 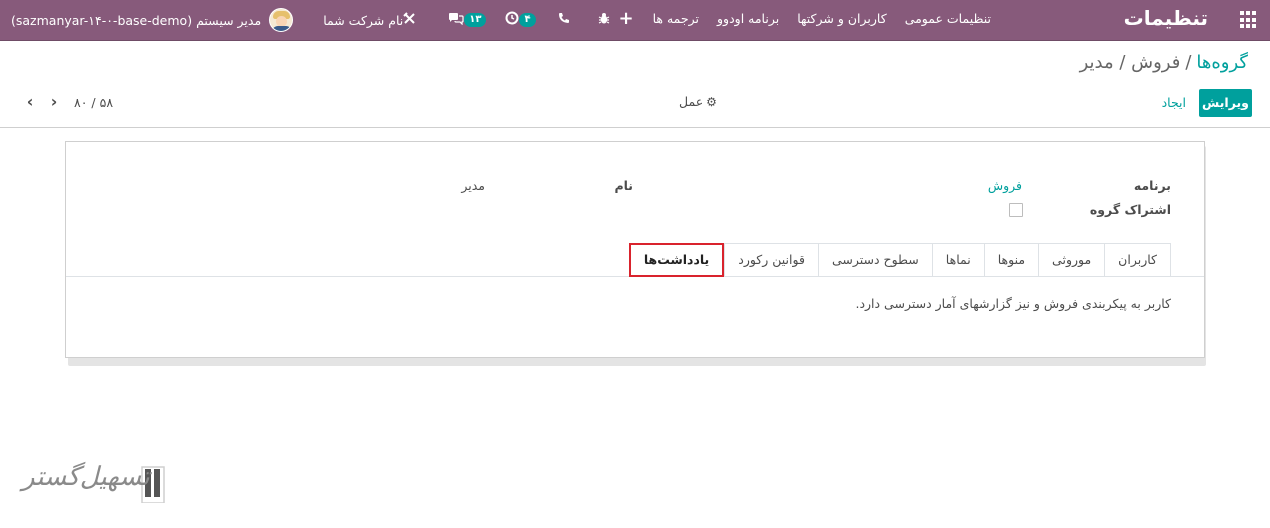 I want to click on menu-odoo-apps: برنامه اودوو, so click(x=748, y=20).